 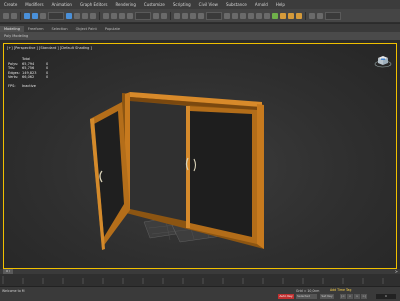 I want to click on spinner-snap-icon, so click(x=201, y=15).